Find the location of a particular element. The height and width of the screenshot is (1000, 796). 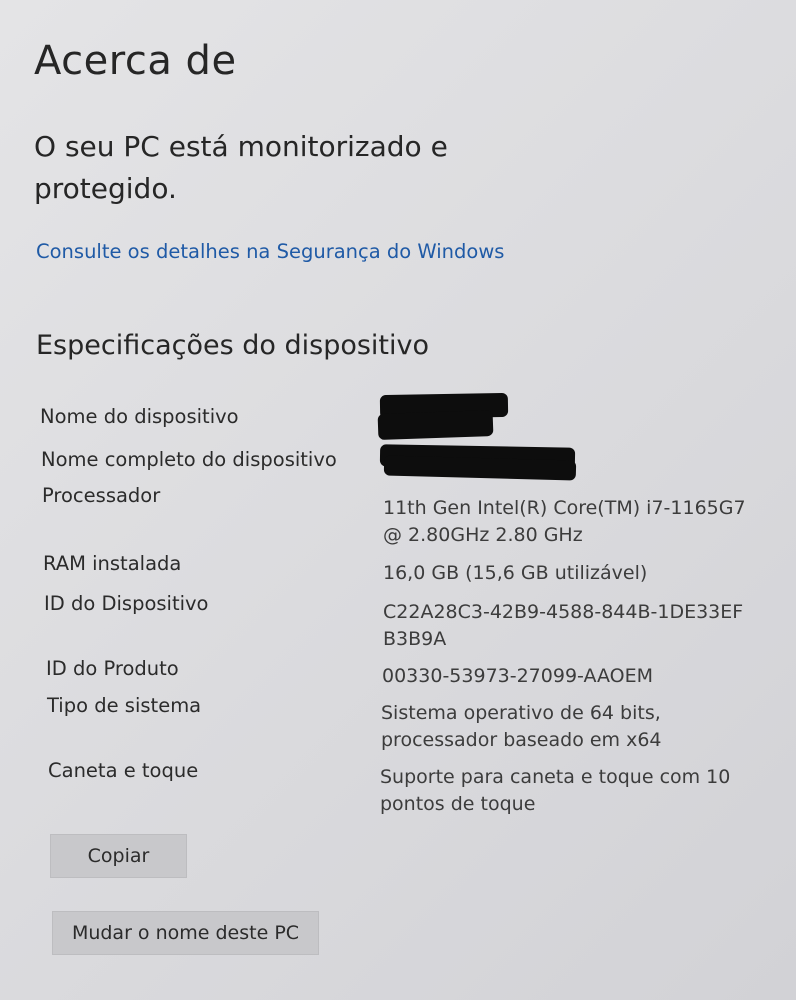

device-specs-heading: Especificações do dispositivo is located at coordinates (233, 345).